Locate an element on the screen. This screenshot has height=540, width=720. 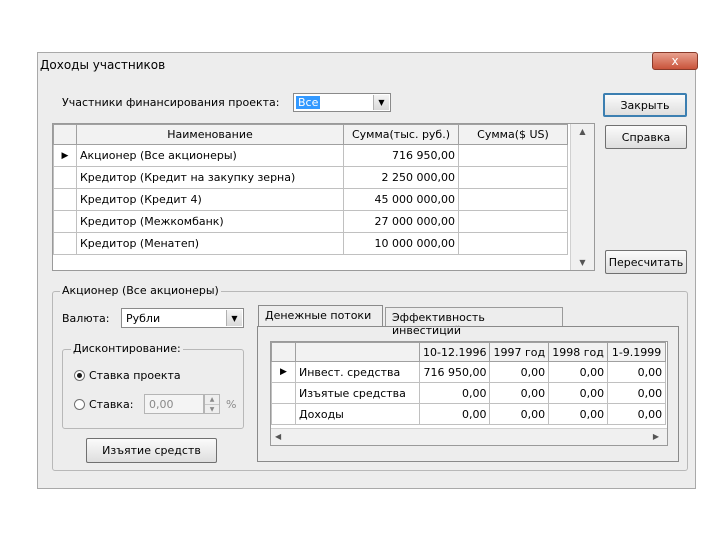
table-row: ▶ Акционер (Все акционеры) 716 950,00 is located at coordinates (310, 155).